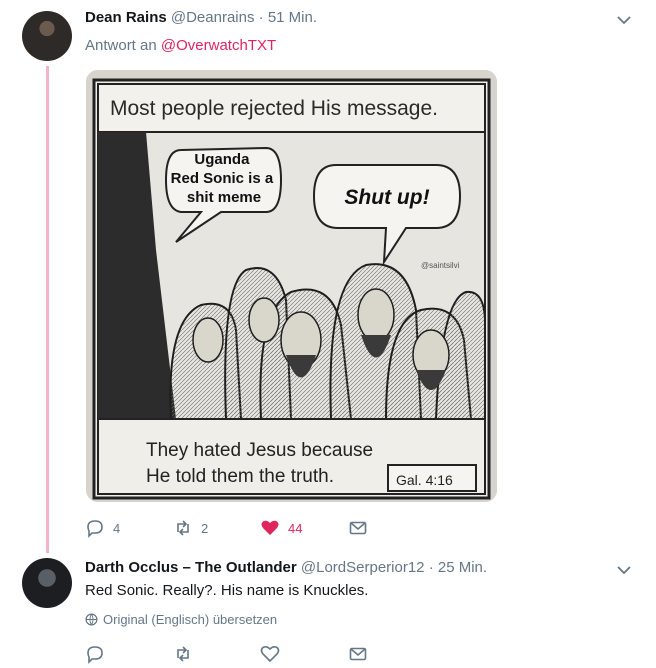  I want to click on retweet-button: 2, so click(190, 528).